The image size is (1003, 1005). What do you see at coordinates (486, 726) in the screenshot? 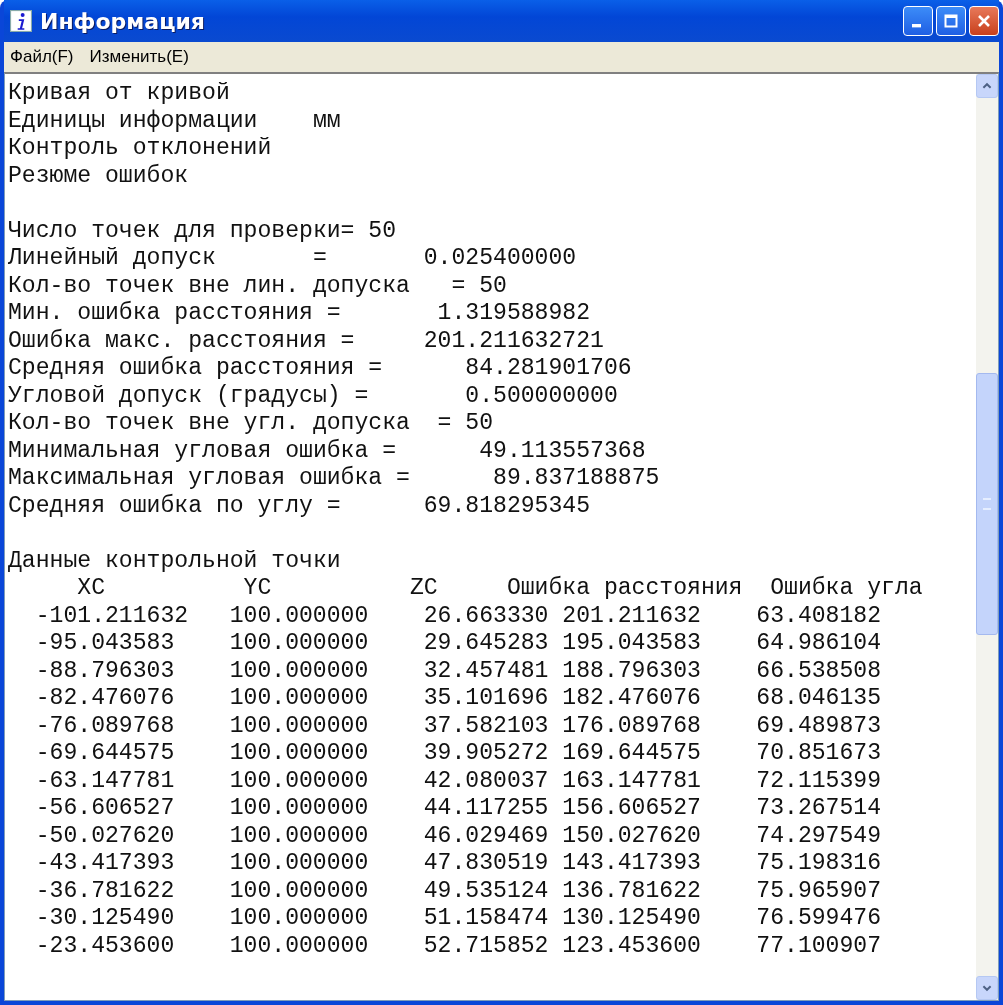
I see `table-cell: 37.582103` at bounding box center [486, 726].